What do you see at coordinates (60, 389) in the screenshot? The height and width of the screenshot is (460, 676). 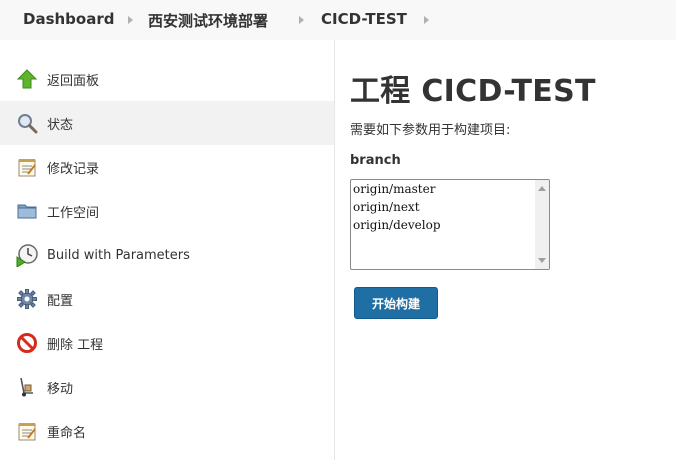 I see `sidebar-item-label: 移动` at bounding box center [60, 389].